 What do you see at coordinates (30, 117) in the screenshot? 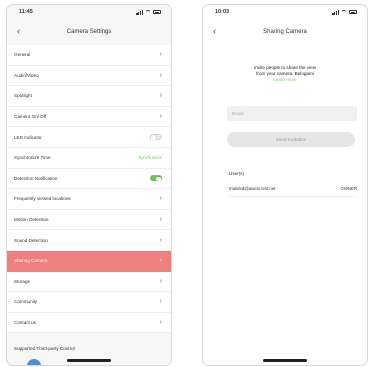
I see `settings-row-label: Camera On/ Off` at bounding box center [30, 117].